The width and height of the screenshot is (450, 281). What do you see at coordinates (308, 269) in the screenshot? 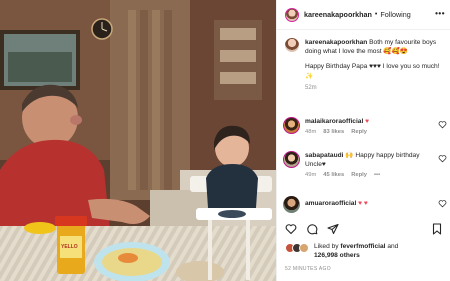
I see `post-timestamp: 52 MINUTES AGO` at bounding box center [308, 269].